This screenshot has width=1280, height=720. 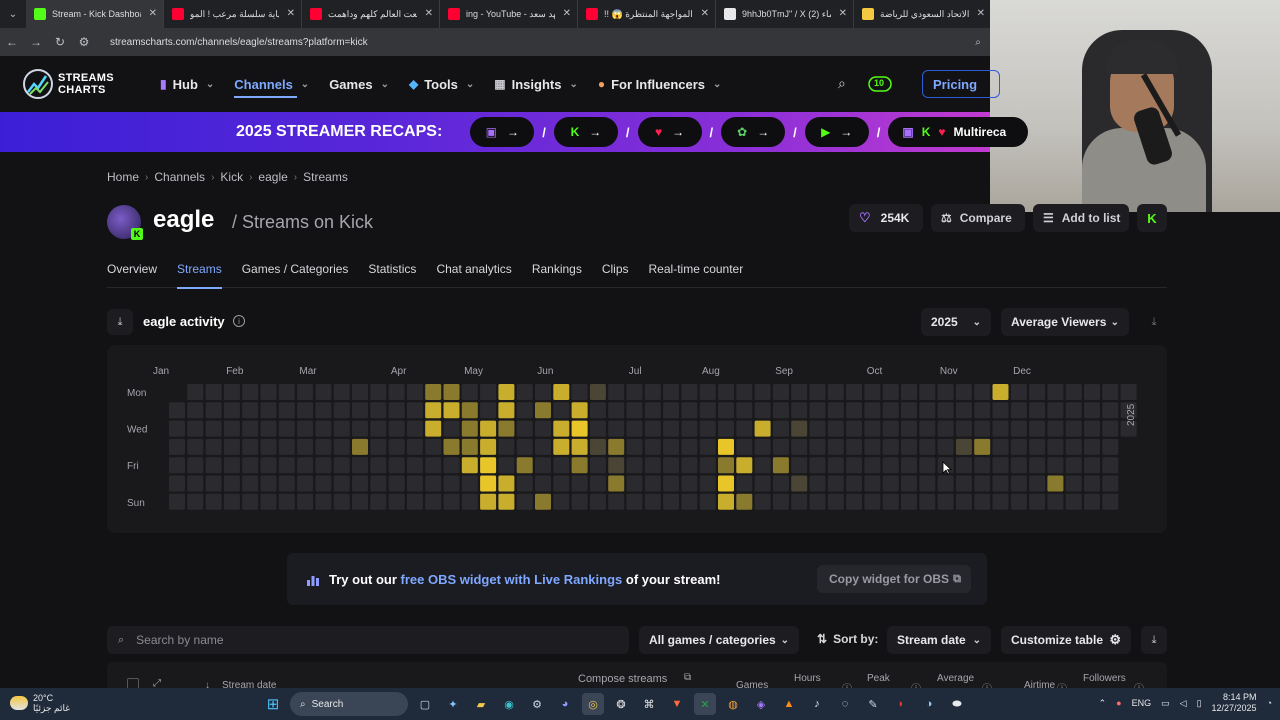 I want to click on live-count-badge: 10, so click(x=880, y=84).